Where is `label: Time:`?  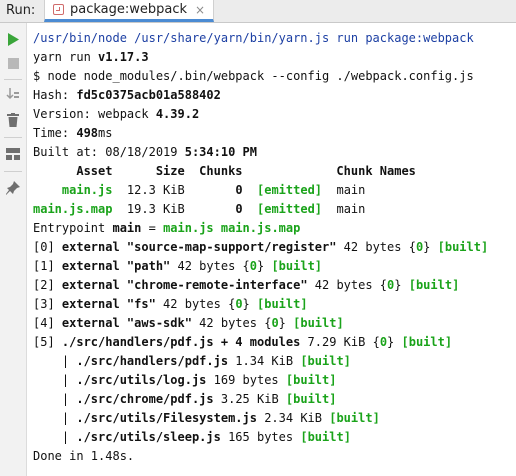 label: Time: is located at coordinates (55, 133).